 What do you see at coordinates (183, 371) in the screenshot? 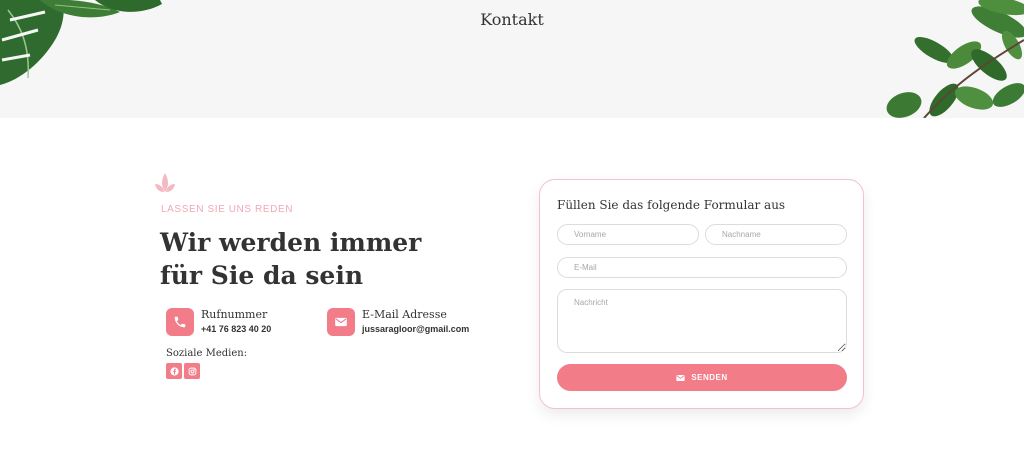
I see `social-links` at bounding box center [183, 371].